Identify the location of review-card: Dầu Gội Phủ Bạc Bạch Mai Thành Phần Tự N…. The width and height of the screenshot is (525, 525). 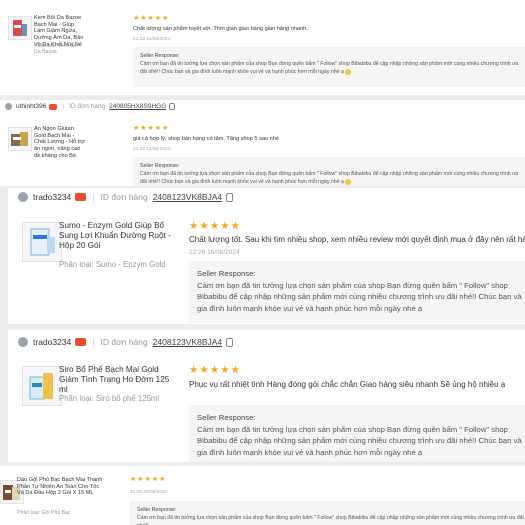
(262, 495).